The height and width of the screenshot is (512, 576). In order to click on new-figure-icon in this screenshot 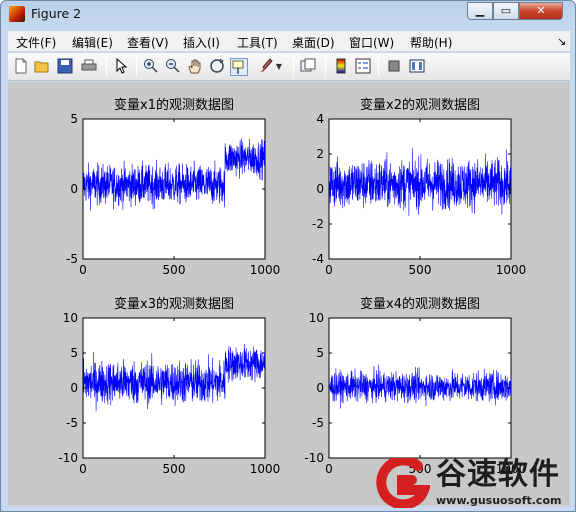, I will do `click(21, 67)`.